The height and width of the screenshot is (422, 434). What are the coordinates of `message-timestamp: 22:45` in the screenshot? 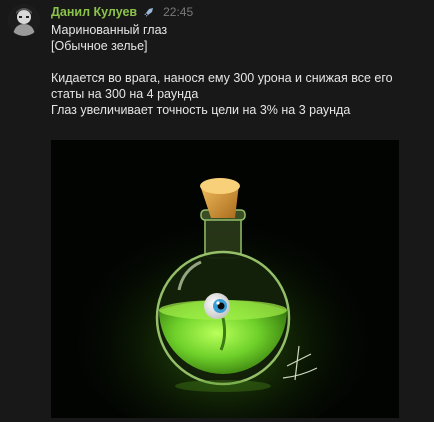 It's located at (178, 12).